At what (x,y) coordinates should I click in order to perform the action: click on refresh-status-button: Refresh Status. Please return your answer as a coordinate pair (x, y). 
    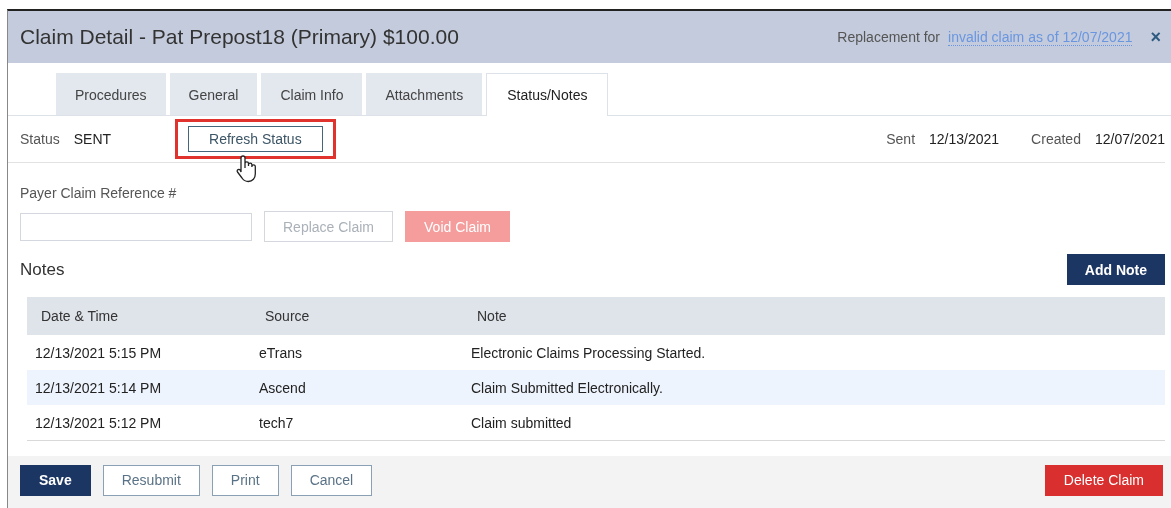
    Looking at the image, I should click on (255, 139).